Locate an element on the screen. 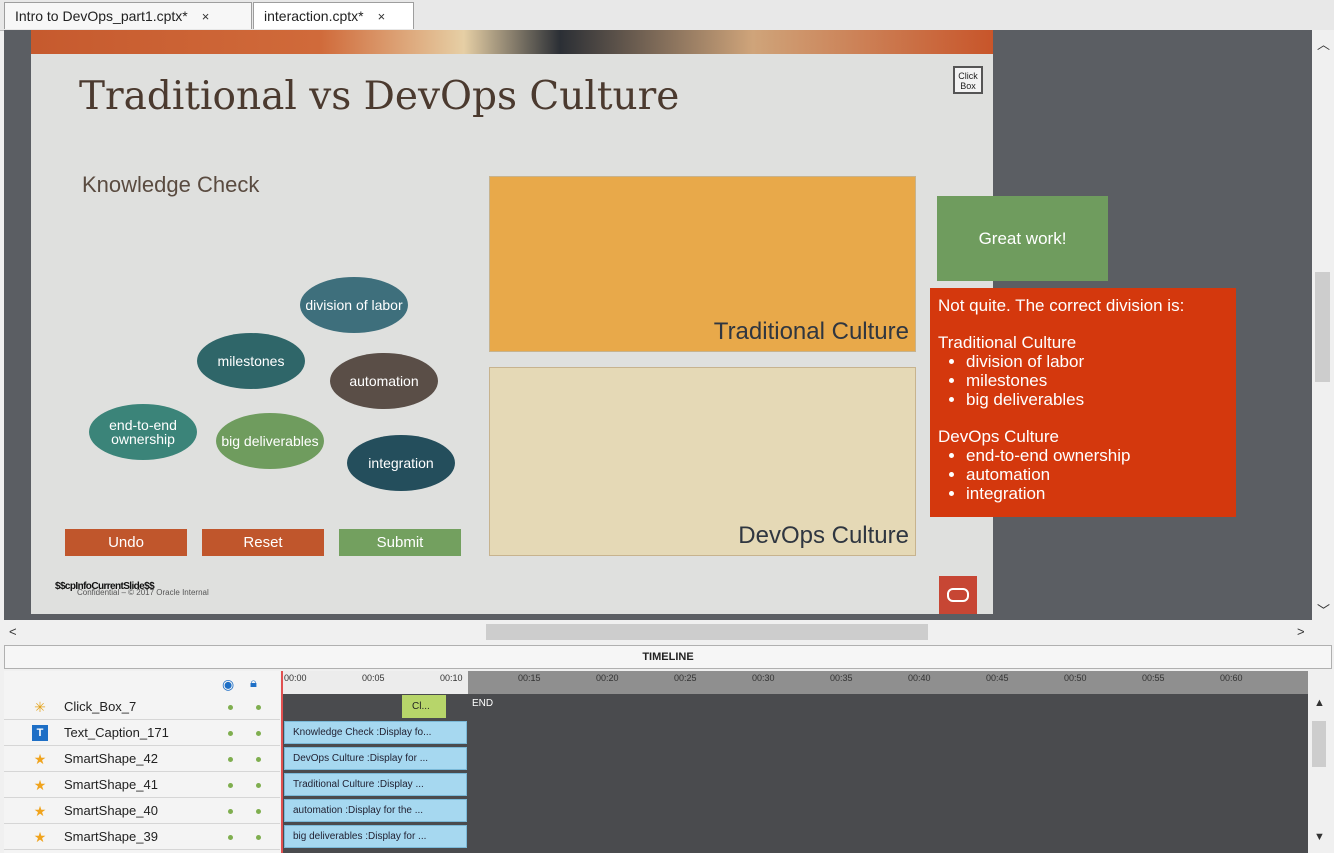 The width and height of the screenshot is (1334, 853). tab-interaction: interaction.cptx* × is located at coordinates (333, 15).